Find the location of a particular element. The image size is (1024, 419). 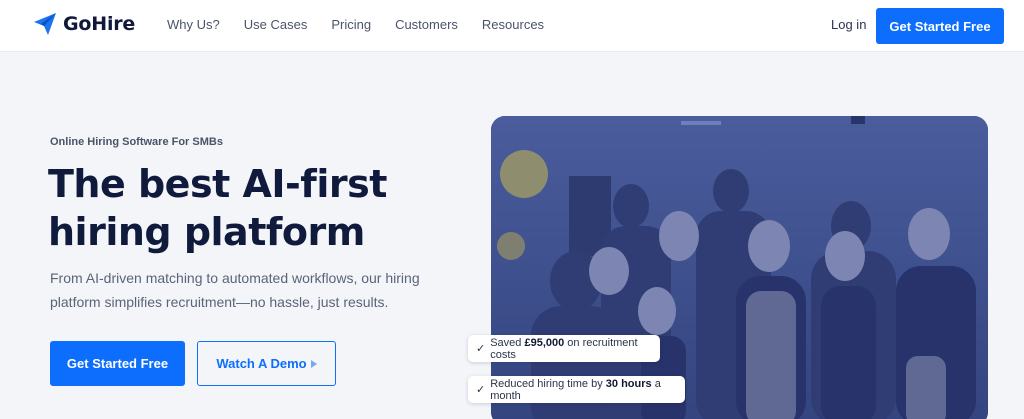

gohire-logo: GoHire is located at coordinates (84, 24).